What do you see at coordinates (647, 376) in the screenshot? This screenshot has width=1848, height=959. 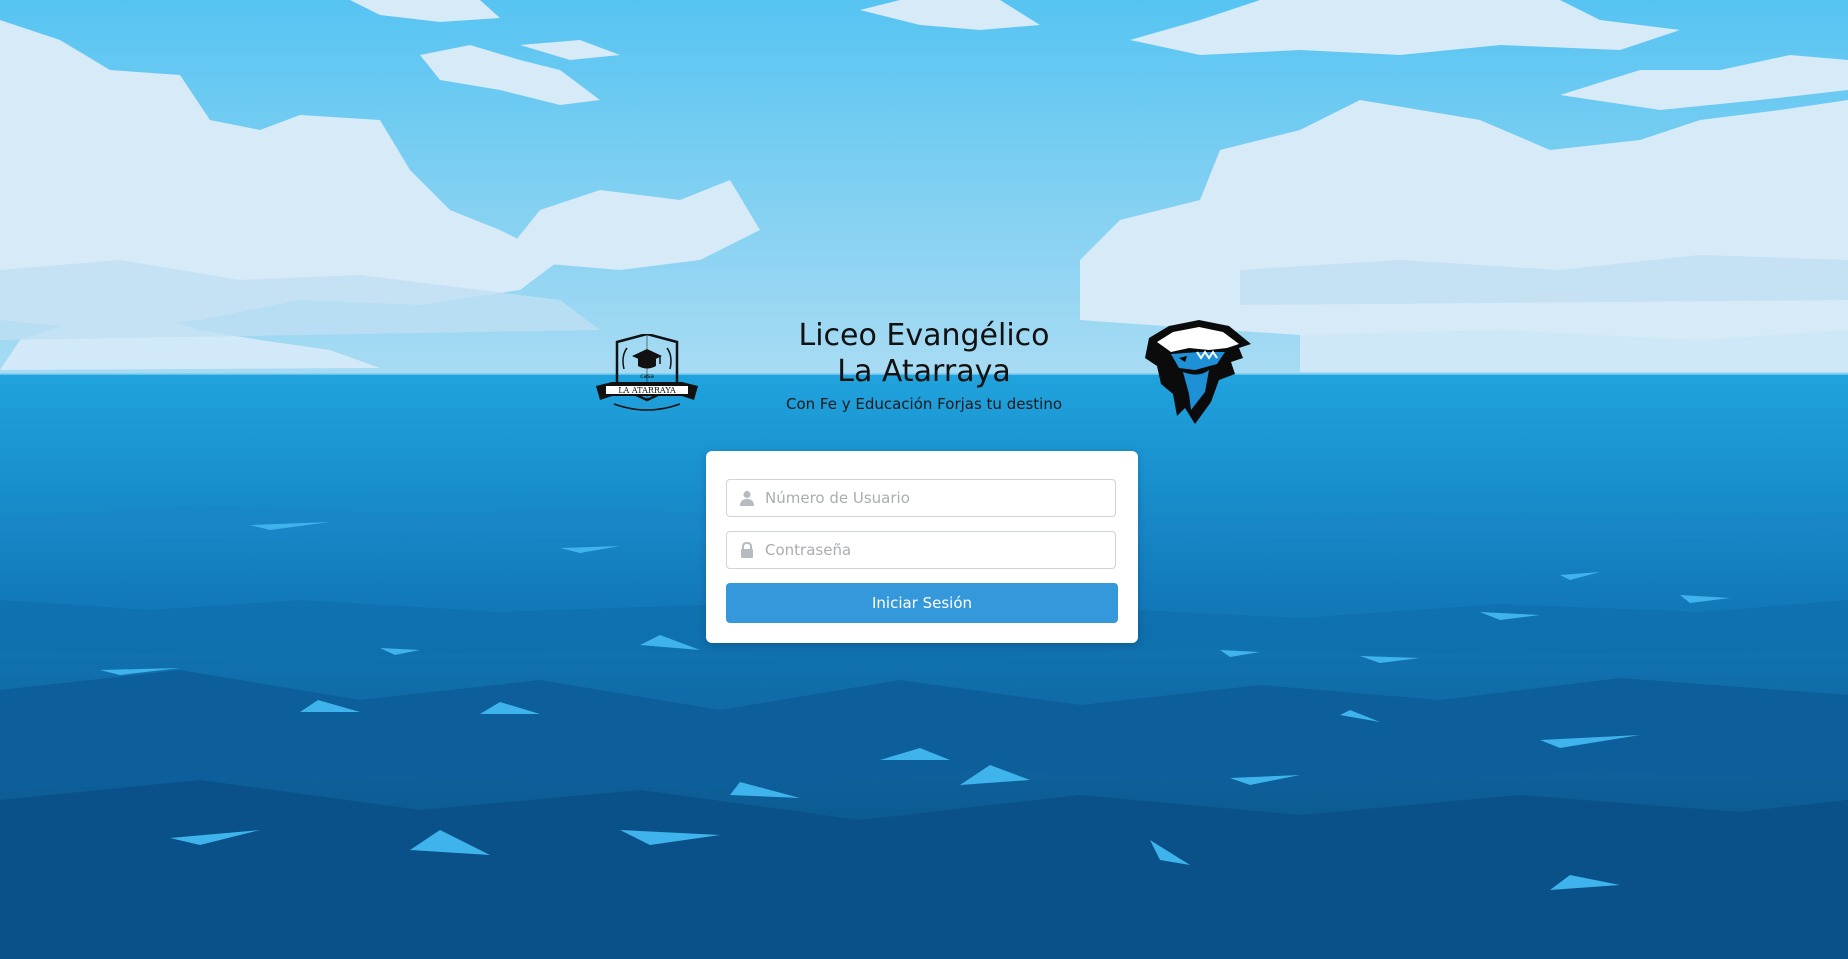 I see `svg-text: casa` at bounding box center [647, 376].